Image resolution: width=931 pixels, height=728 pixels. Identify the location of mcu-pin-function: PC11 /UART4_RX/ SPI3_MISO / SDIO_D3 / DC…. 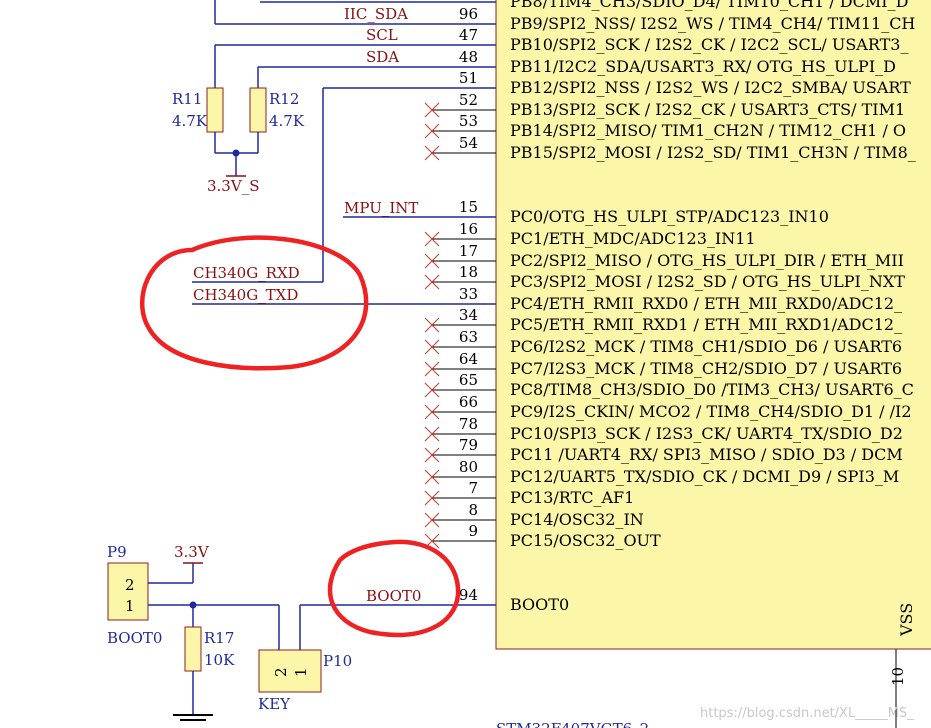
(706, 454).